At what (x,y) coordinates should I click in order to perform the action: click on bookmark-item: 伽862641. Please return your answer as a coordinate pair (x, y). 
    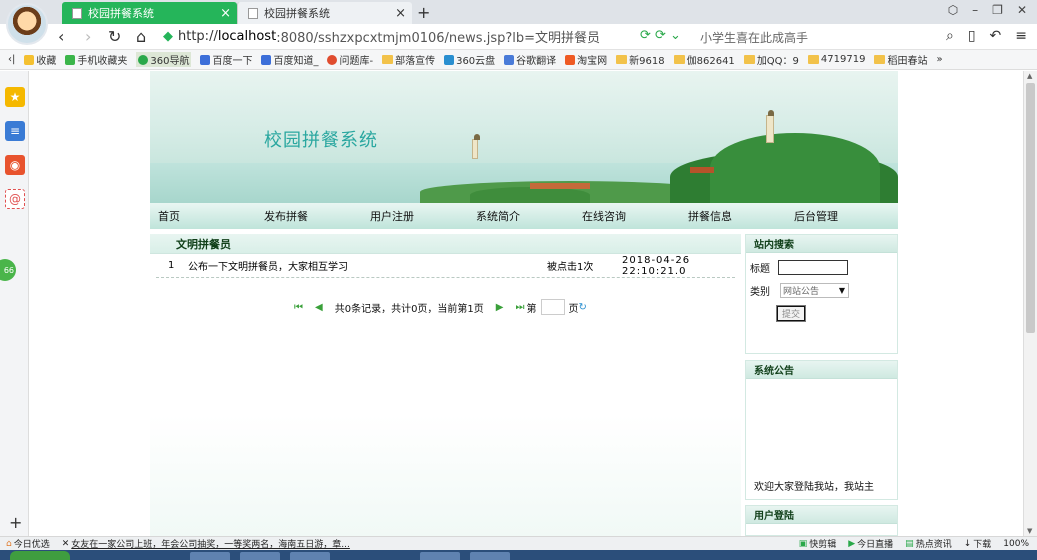
    Looking at the image, I should click on (704, 59).